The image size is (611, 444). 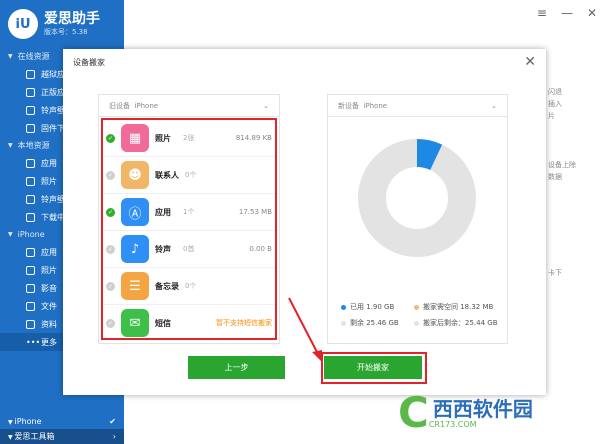 I want to click on watermark-c: C, so click(x=413, y=412).